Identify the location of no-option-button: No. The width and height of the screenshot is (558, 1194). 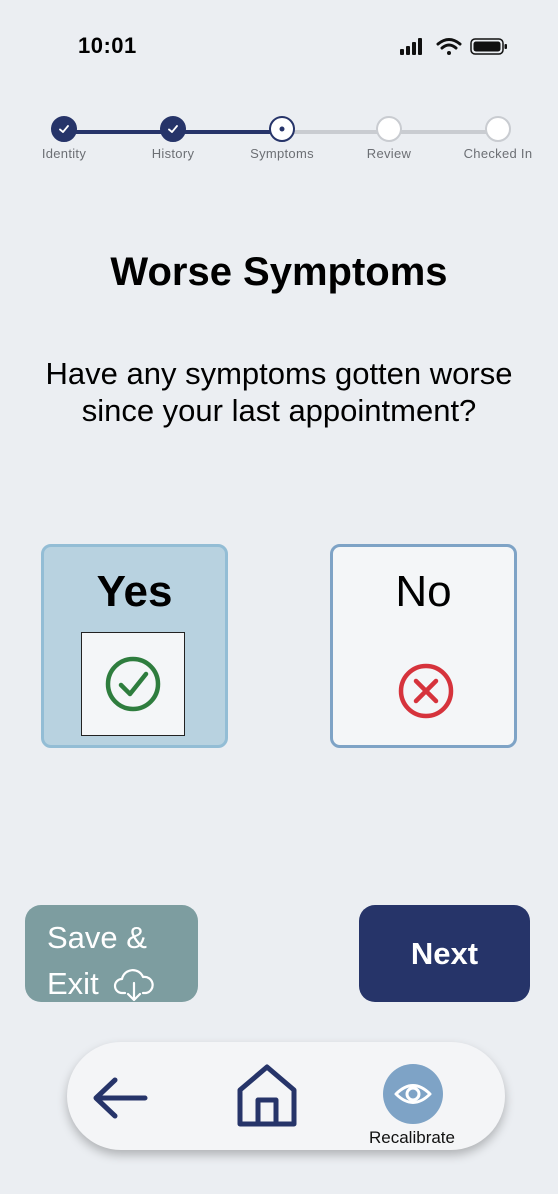
(423, 646).